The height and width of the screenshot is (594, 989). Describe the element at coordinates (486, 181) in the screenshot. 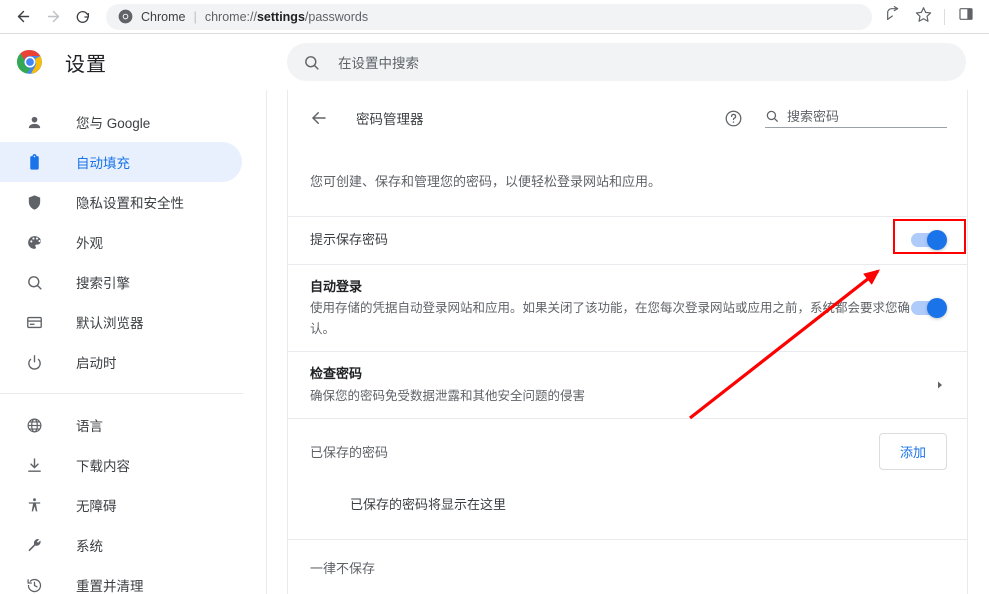

I see `password-manager-intro: 您可创建、保存和管理您的密码，以便轻松登录网站和应用。` at that location.